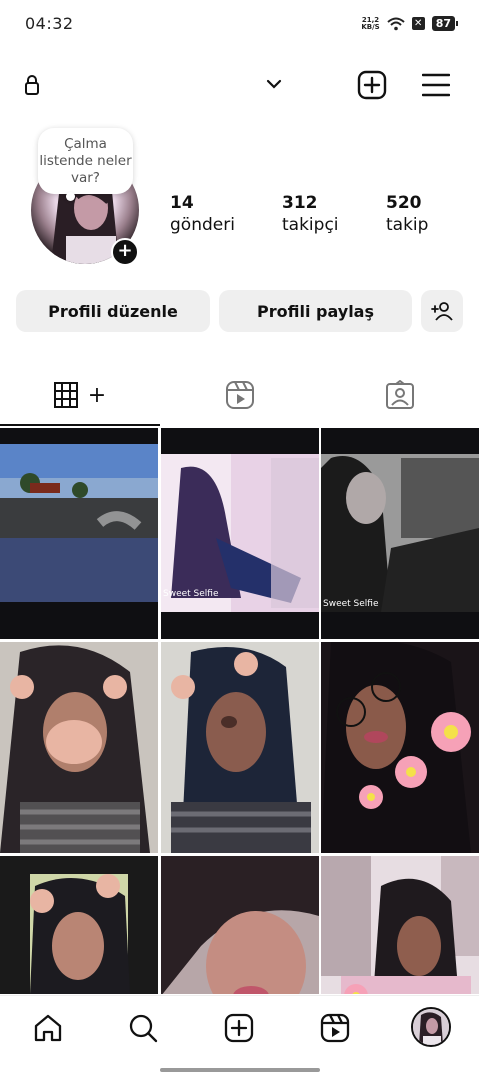 This screenshot has height=1081, width=479. What do you see at coordinates (97, 395) in the screenshot?
I see `tab-grid-plus: +` at bounding box center [97, 395].